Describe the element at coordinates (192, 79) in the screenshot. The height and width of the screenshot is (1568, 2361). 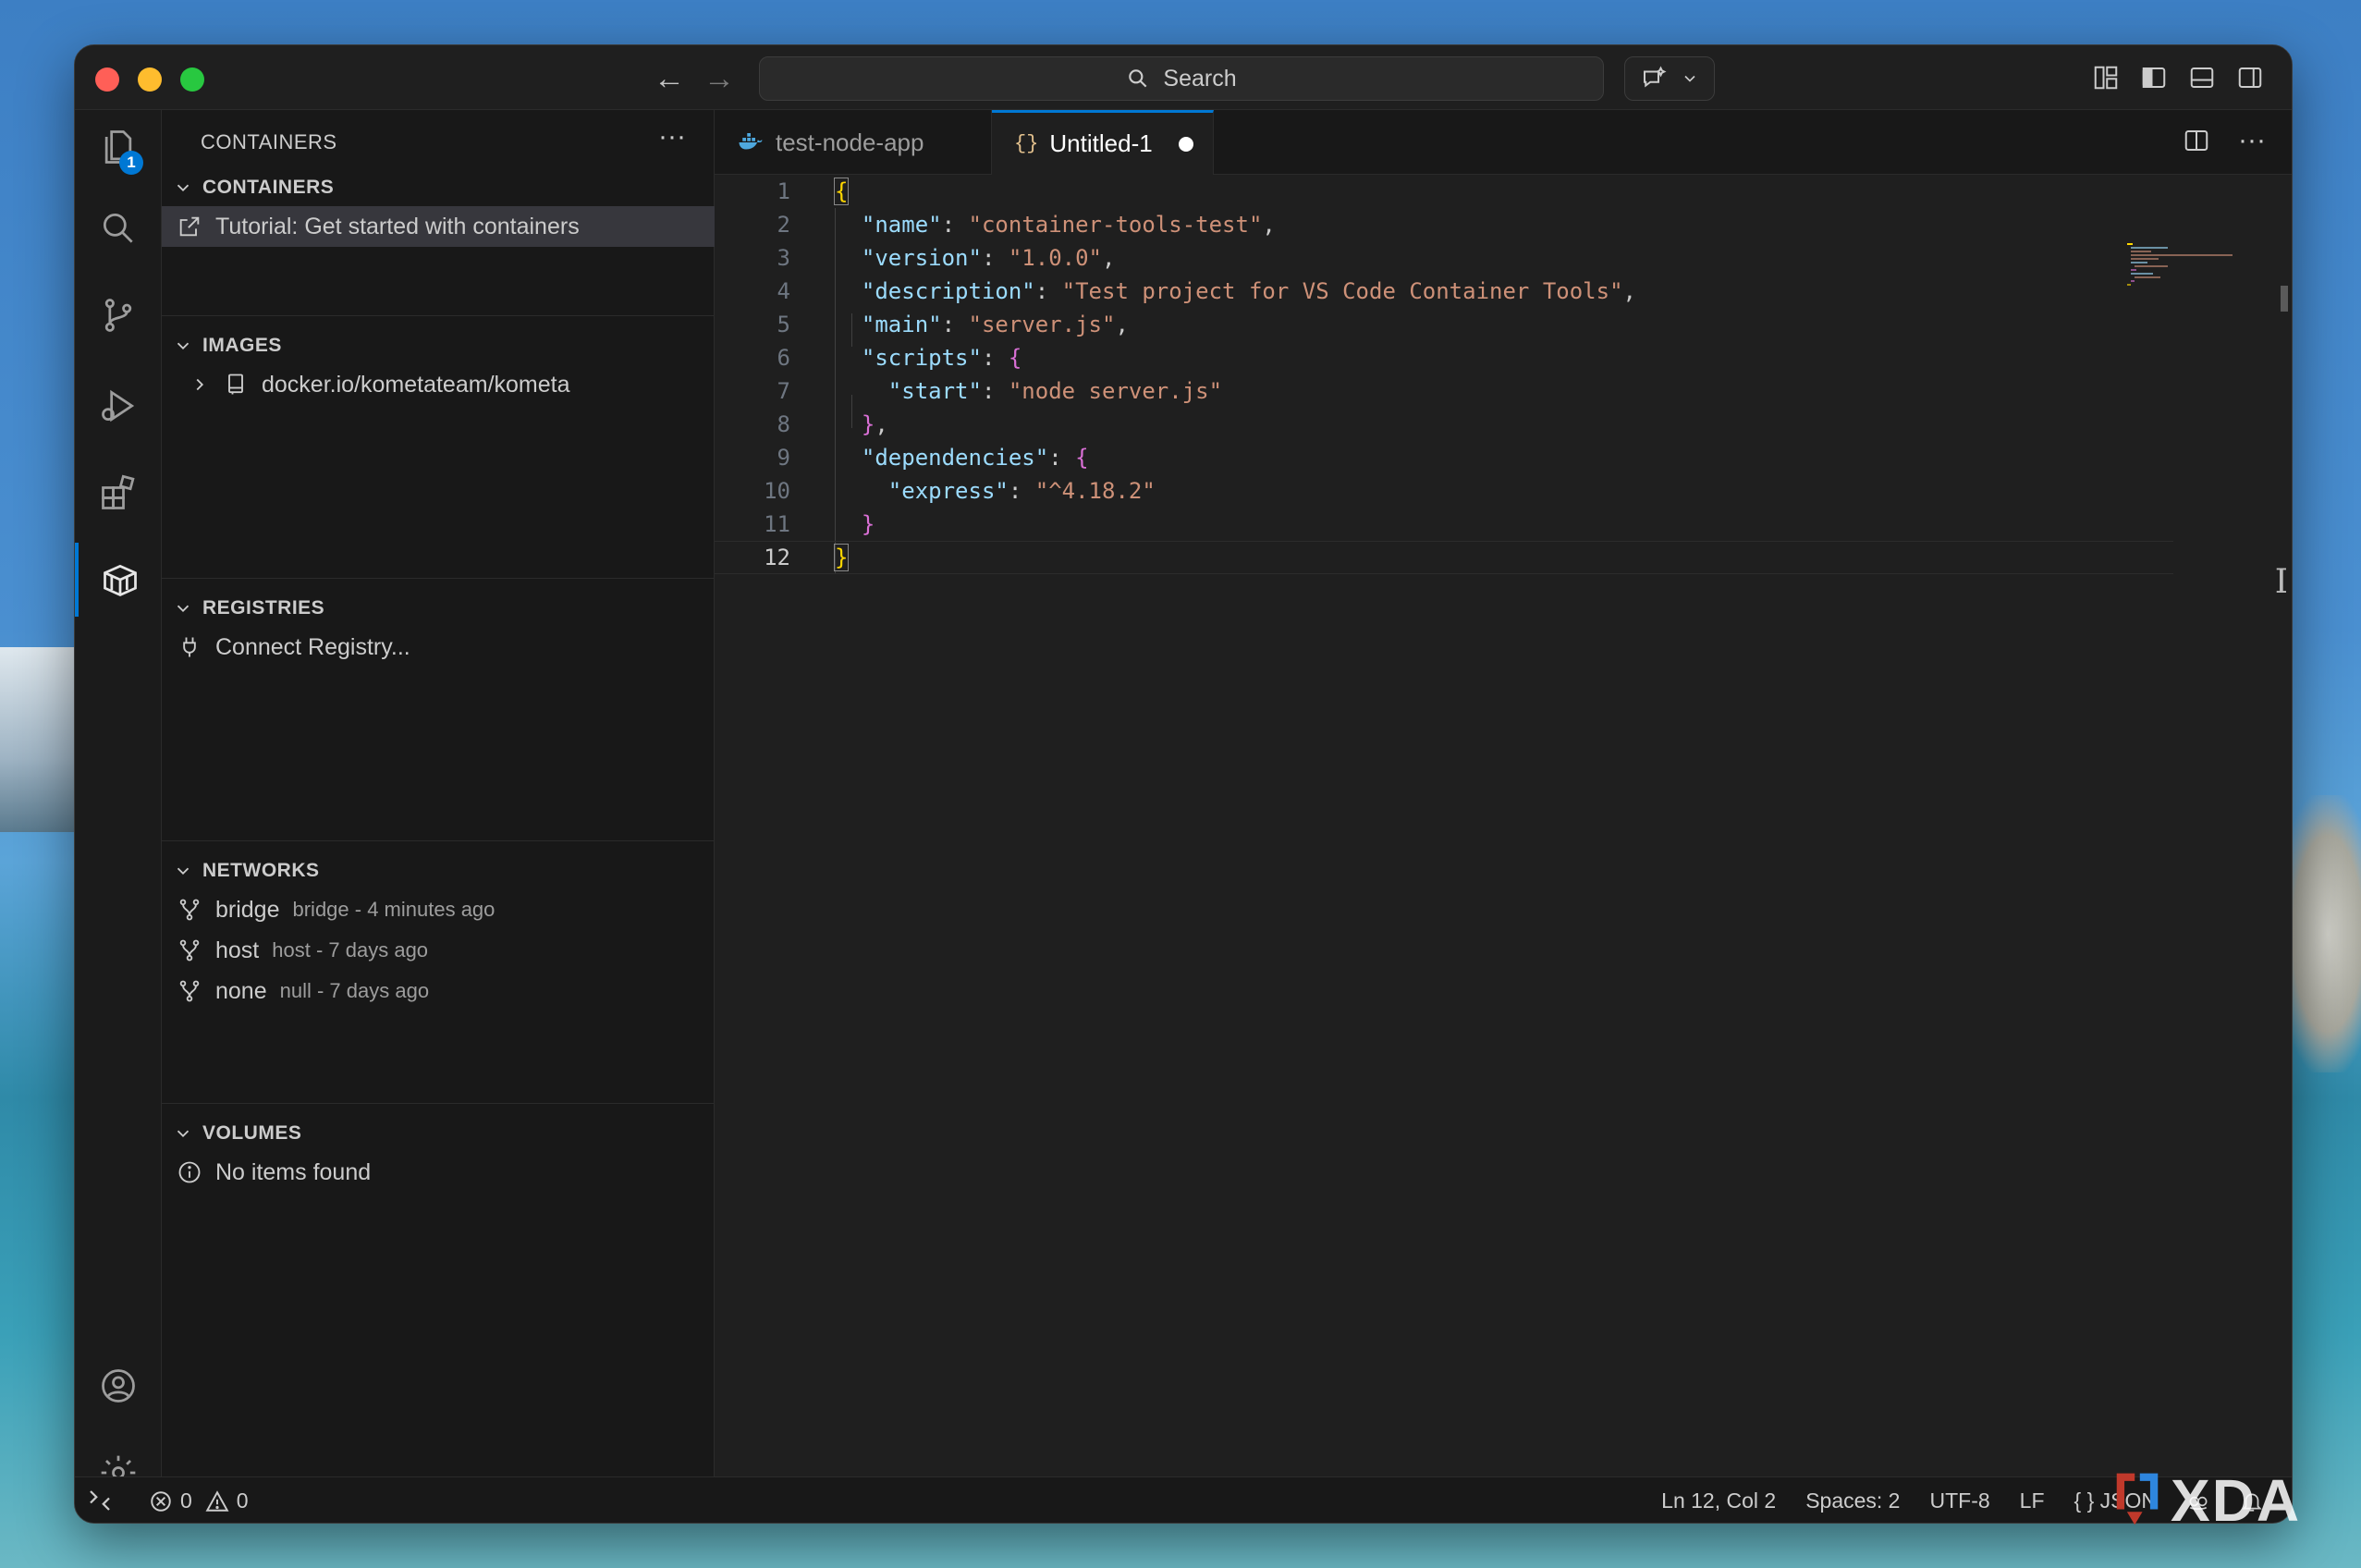
I see `zoom-window-button` at that location.